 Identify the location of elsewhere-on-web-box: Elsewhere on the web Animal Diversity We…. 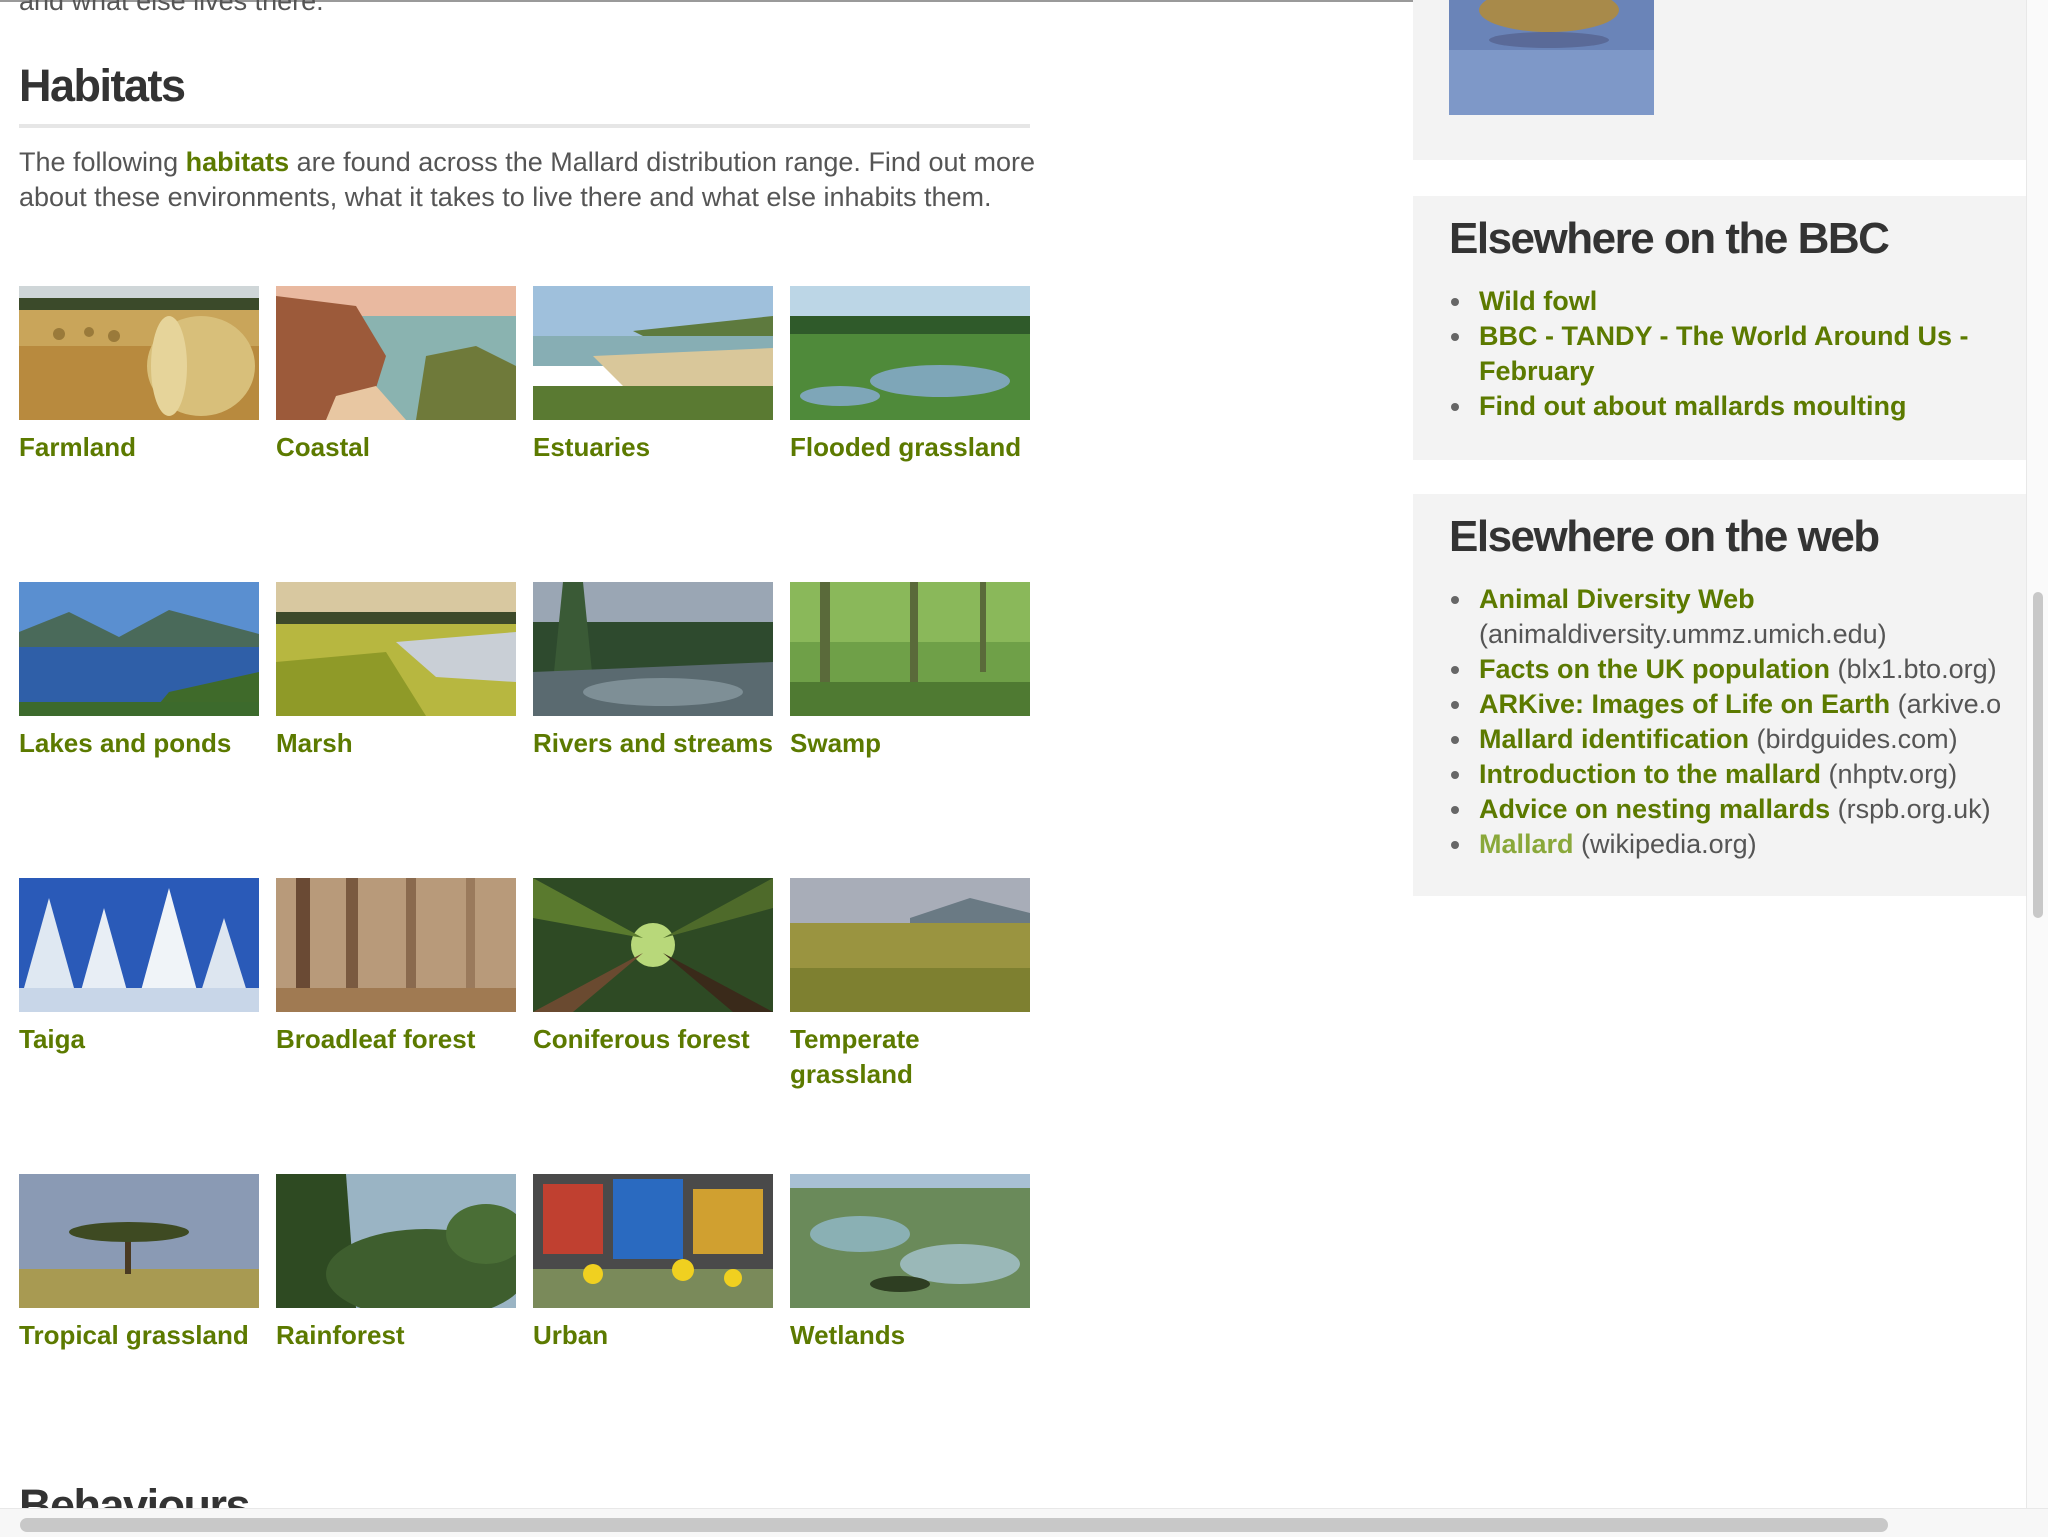
(1719, 695).